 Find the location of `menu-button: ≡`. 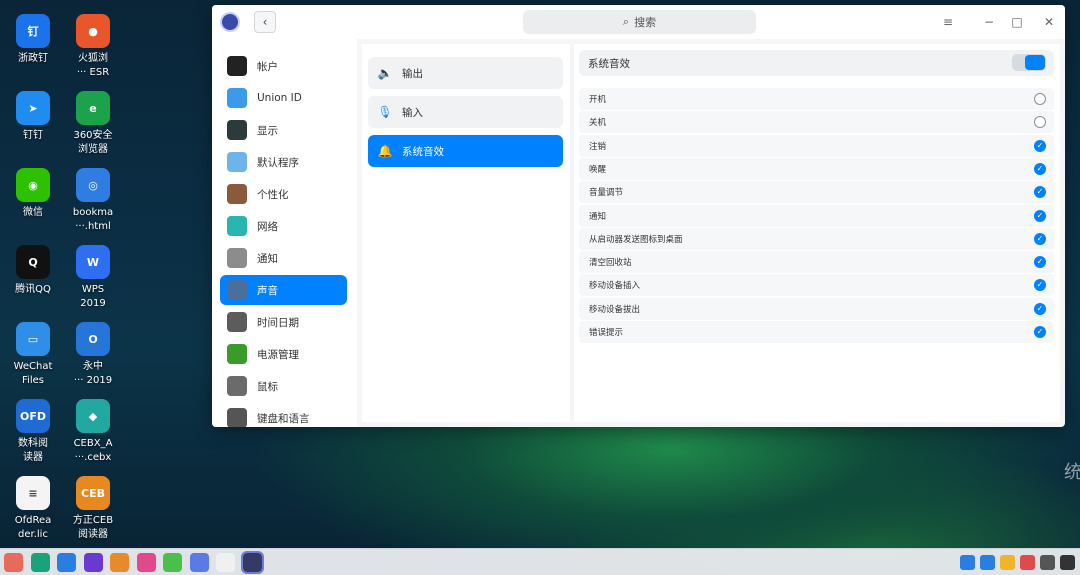

menu-button: ≡ is located at coordinates (948, 22).